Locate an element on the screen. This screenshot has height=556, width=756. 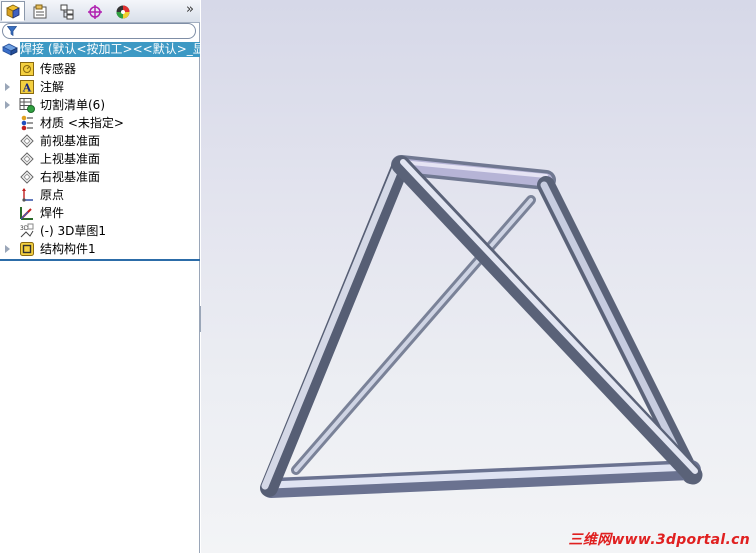
tree-item-label: 焊件 is located at coordinates (52, 213).